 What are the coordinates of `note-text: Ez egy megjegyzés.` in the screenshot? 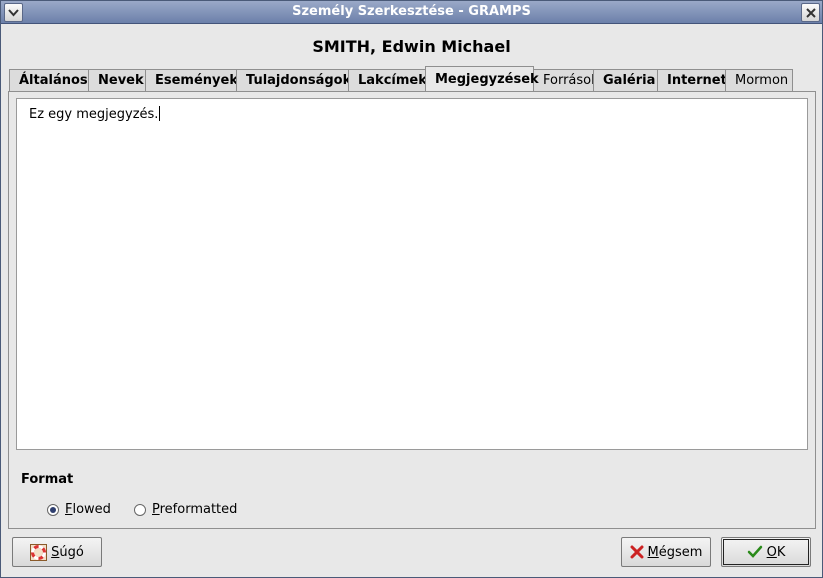 It's located at (94, 114).